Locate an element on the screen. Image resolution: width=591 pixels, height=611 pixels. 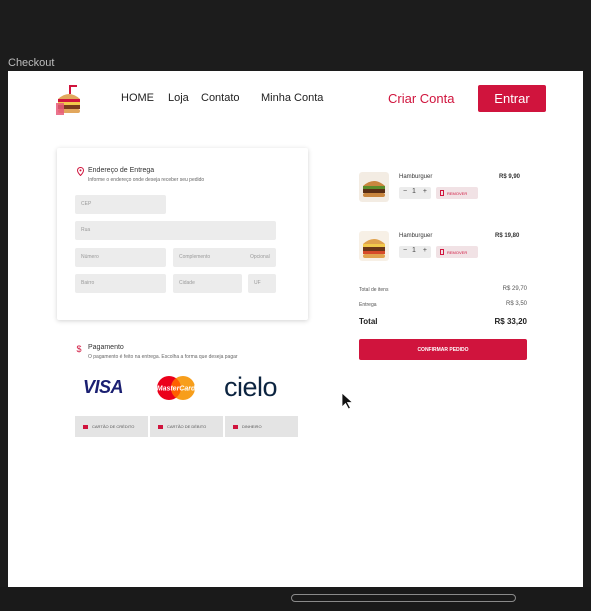
state-placeholder: UF is located at coordinates (257, 283).